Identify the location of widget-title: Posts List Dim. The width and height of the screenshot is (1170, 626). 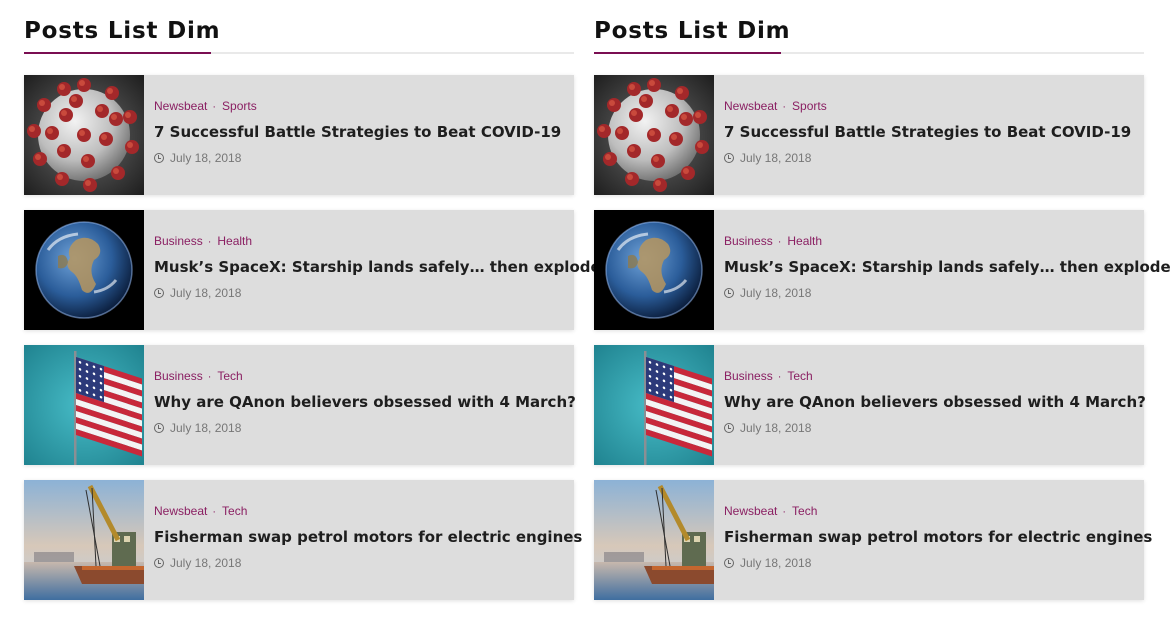
(692, 31).